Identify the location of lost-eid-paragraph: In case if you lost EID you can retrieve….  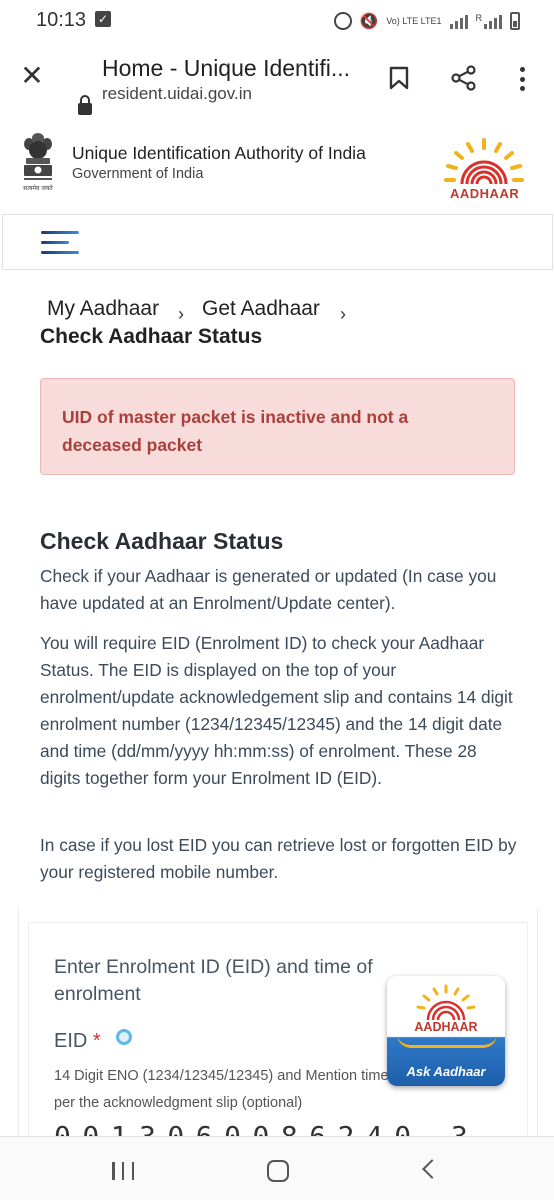
(278, 858).